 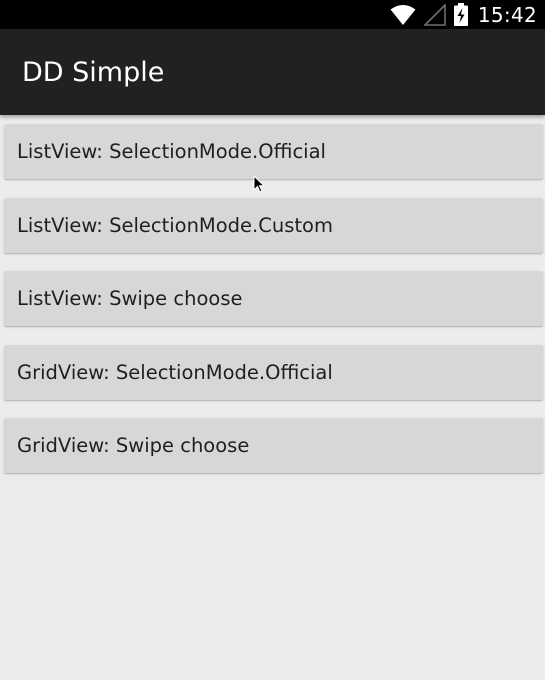 I want to click on button-label: GridView: Swipe choose, so click(x=133, y=445).